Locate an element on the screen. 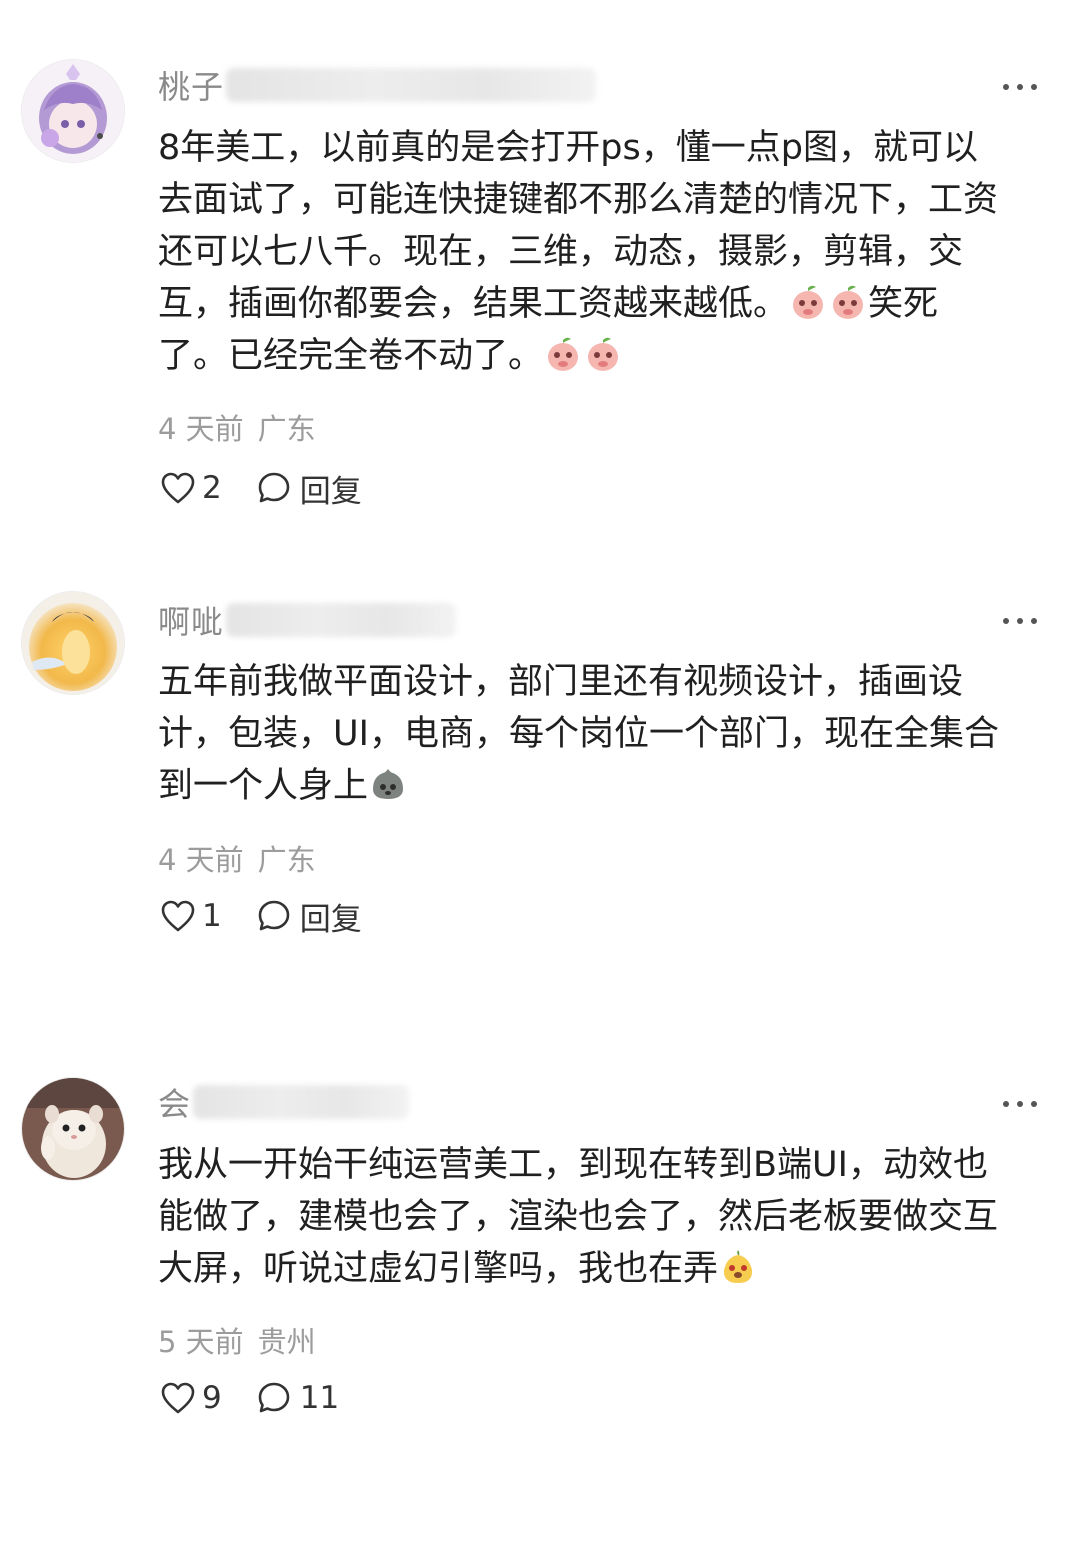 The image size is (1080, 1564). comment-line: 五年前我做平面设计，部门里还有视频设计，插画设 is located at coordinates (561, 682).